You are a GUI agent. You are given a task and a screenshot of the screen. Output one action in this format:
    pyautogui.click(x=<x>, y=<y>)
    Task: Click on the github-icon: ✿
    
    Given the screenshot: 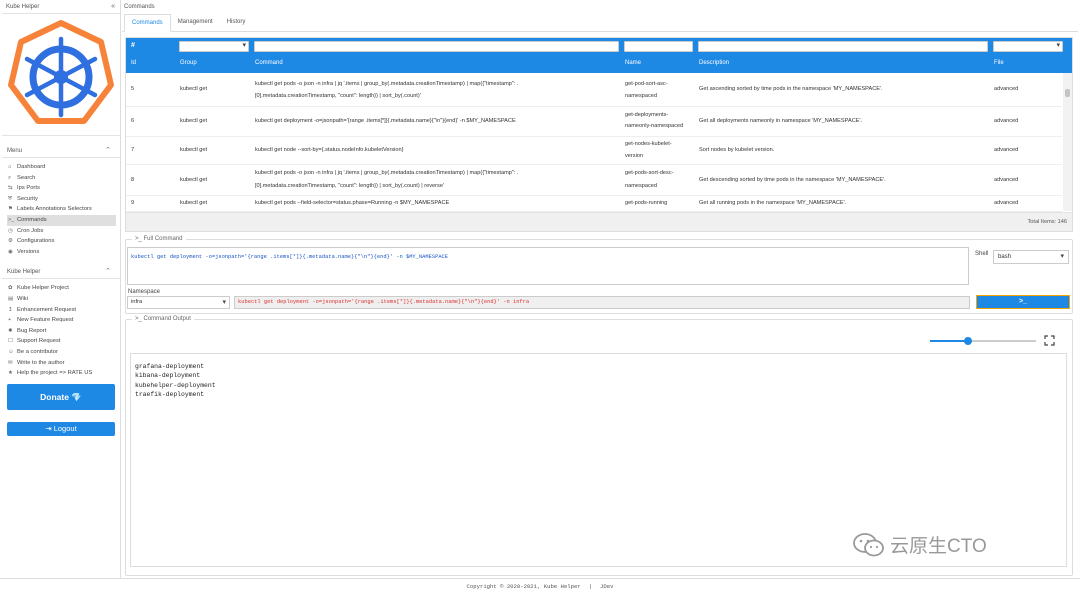 What is the action you would take?
    pyautogui.click(x=10, y=288)
    